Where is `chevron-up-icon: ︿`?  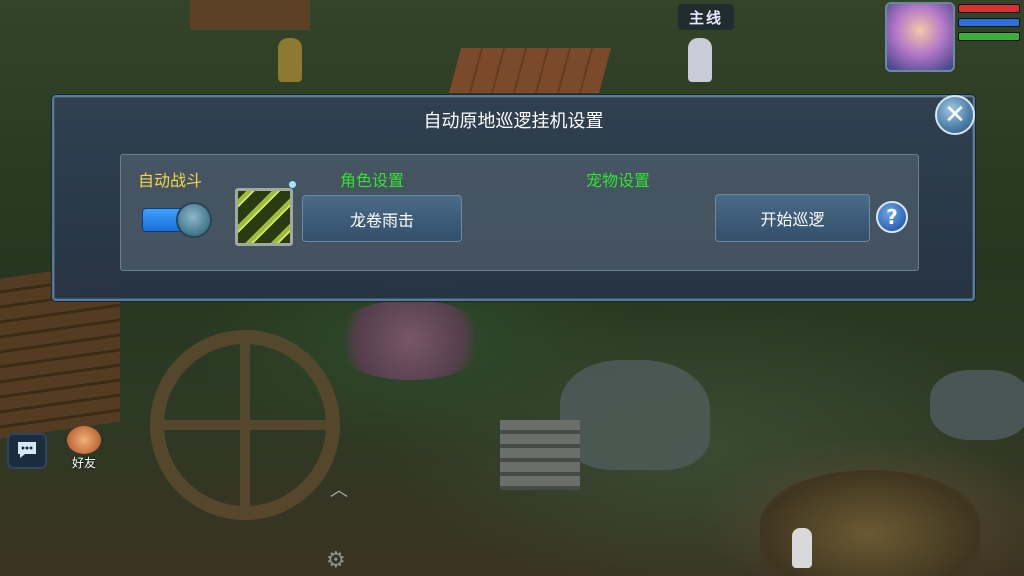 chevron-up-icon: ︿ is located at coordinates (339, 489).